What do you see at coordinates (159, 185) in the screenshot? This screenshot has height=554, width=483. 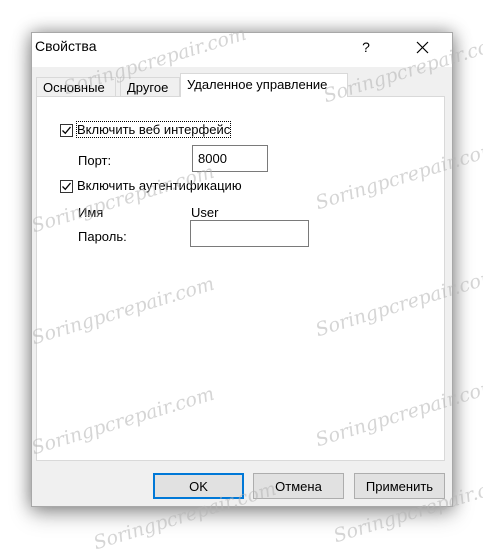 I see `enable-auth-label: Включить аутентификацию` at bounding box center [159, 185].